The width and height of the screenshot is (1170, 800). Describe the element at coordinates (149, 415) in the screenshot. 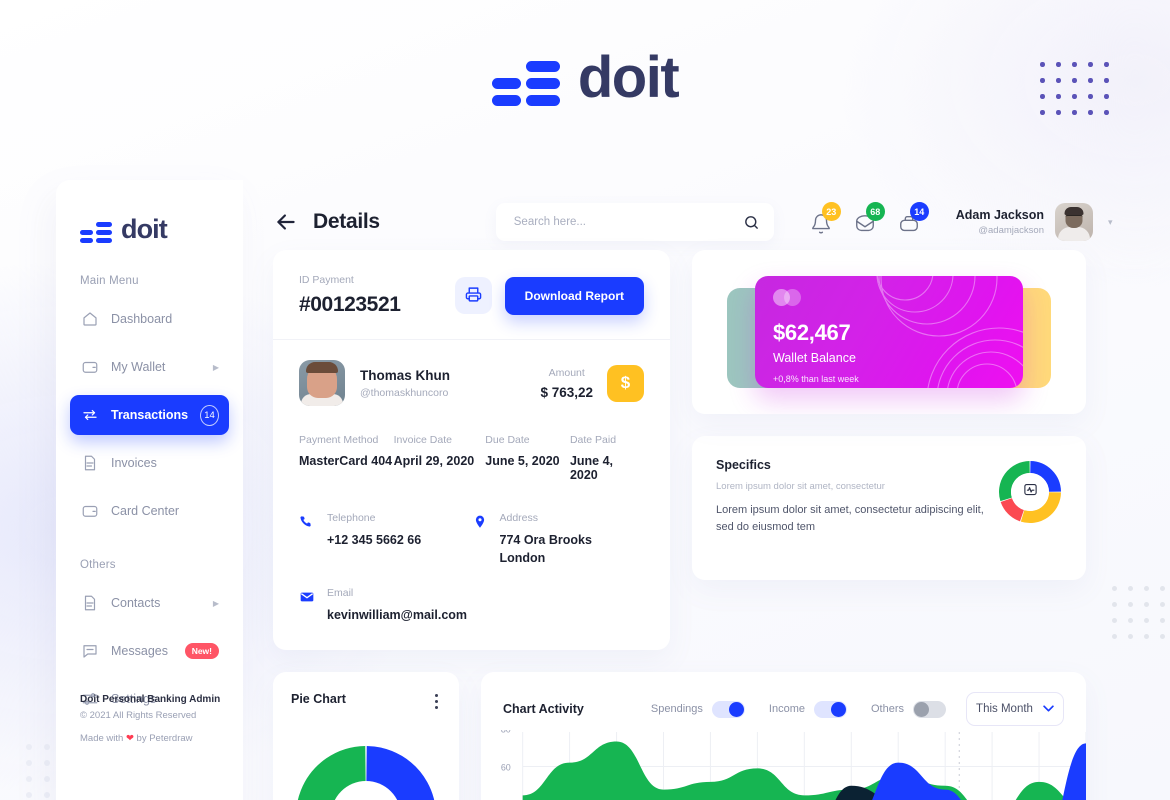

I see `sidebar-item-transactions: Transactions 14` at that location.